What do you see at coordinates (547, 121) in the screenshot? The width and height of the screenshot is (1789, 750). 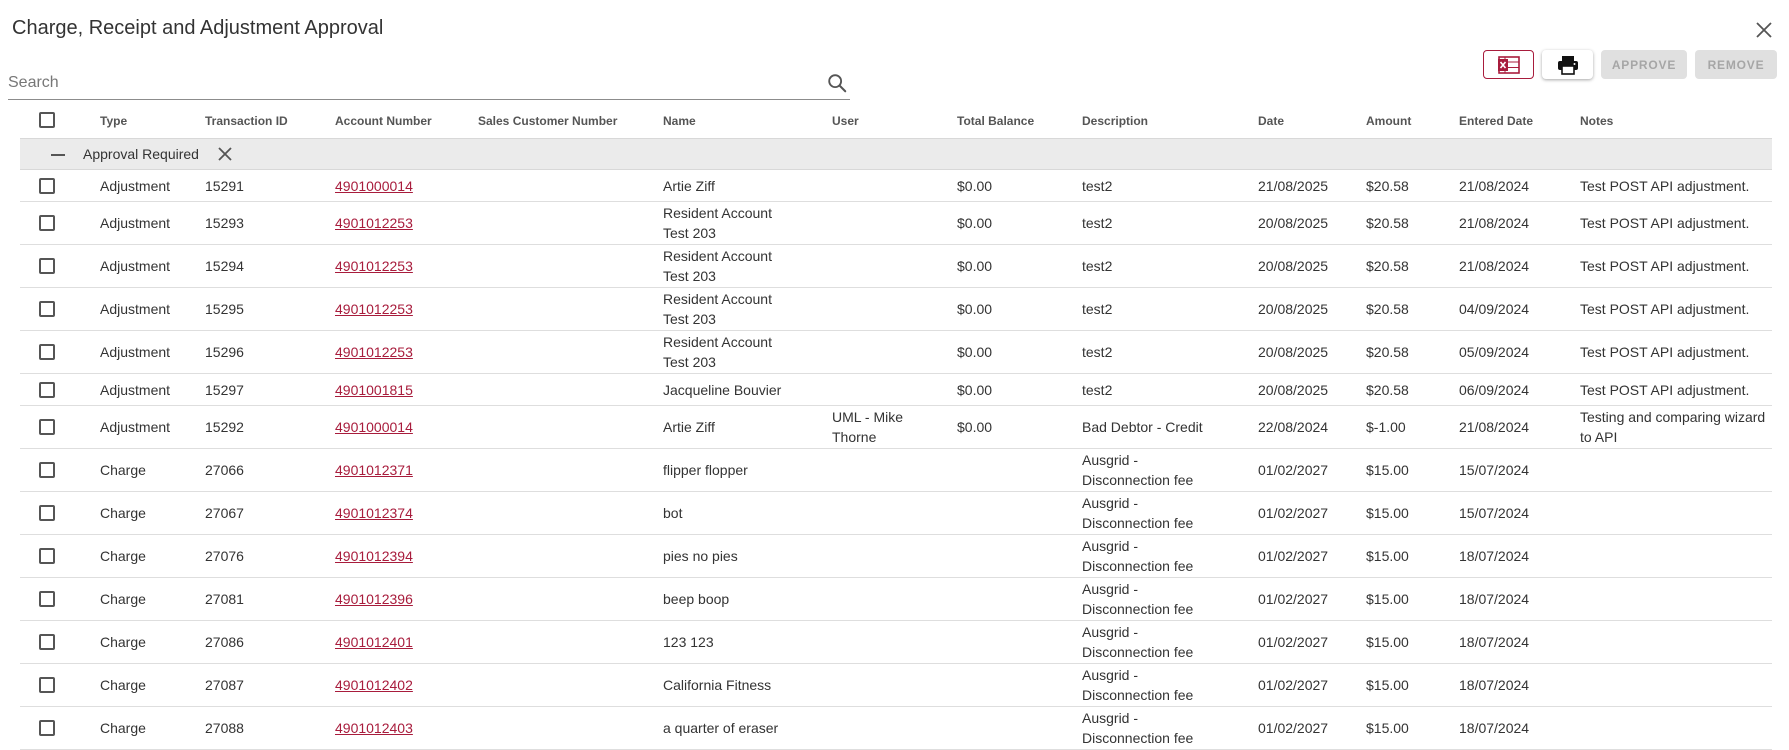 I see `column-header-sales-customer-number: Sales Customer Number` at bounding box center [547, 121].